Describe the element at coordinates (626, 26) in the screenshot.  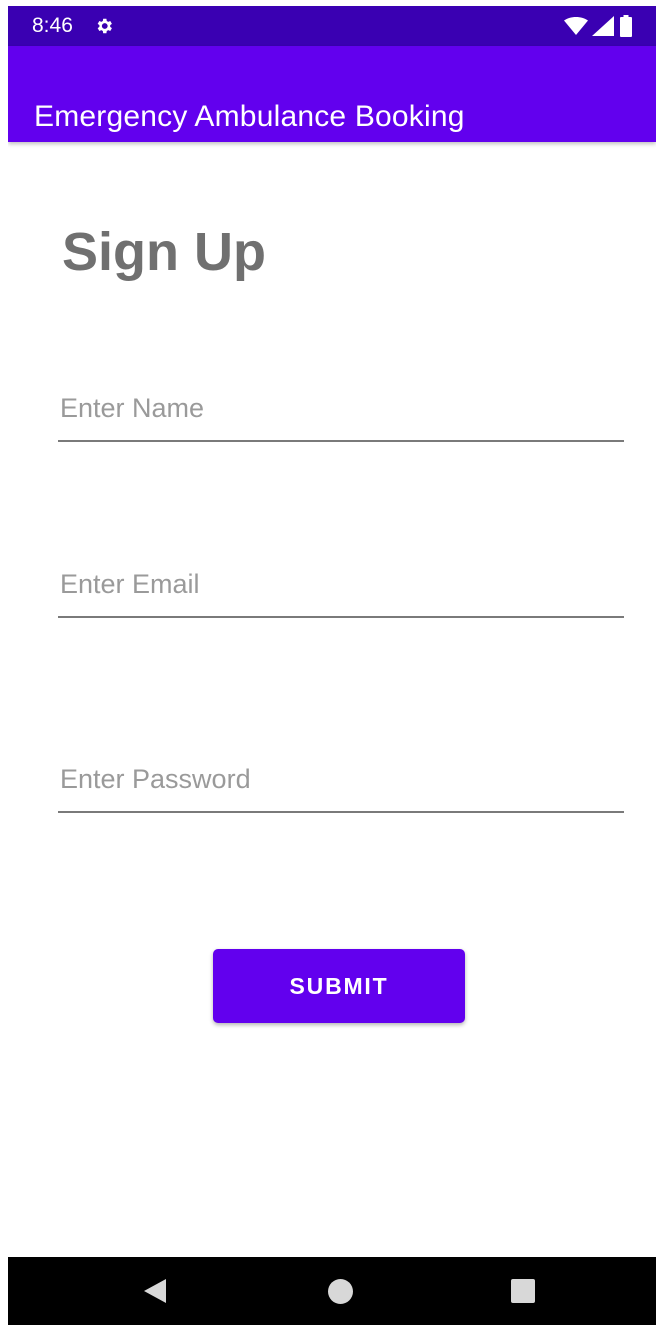
I see `battery-icon` at that location.